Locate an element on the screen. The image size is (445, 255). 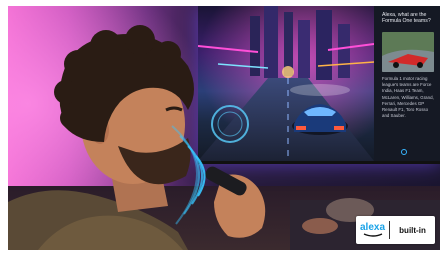
alexa-logo: alexa is located at coordinates (372, 230).